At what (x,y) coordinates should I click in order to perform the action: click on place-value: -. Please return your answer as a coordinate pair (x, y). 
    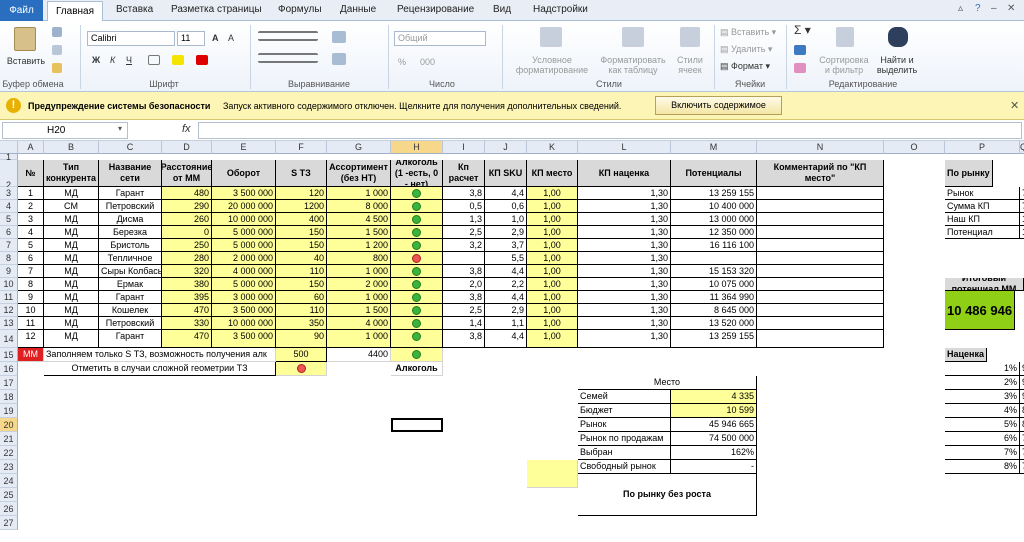
    Looking at the image, I should click on (714, 467).